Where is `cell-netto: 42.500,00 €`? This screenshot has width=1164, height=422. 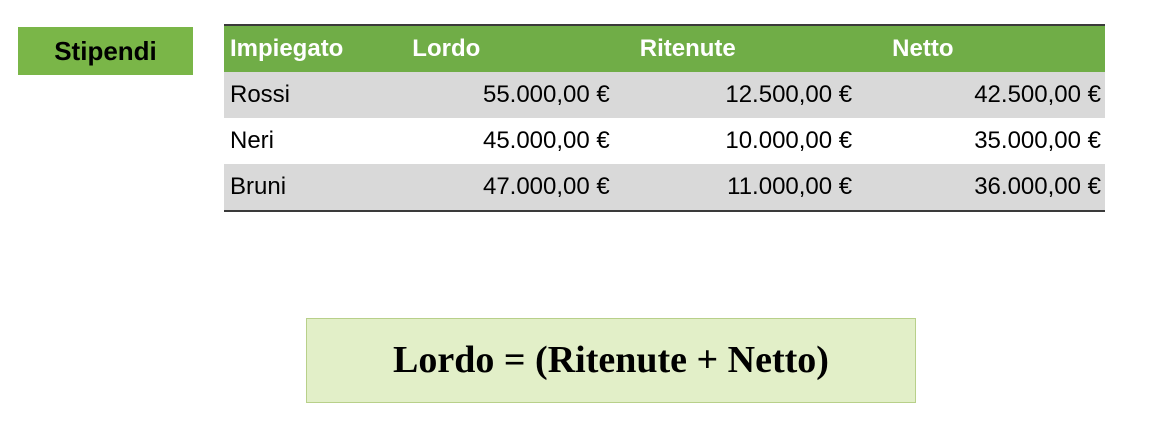
cell-netto: 42.500,00 € is located at coordinates (980, 95).